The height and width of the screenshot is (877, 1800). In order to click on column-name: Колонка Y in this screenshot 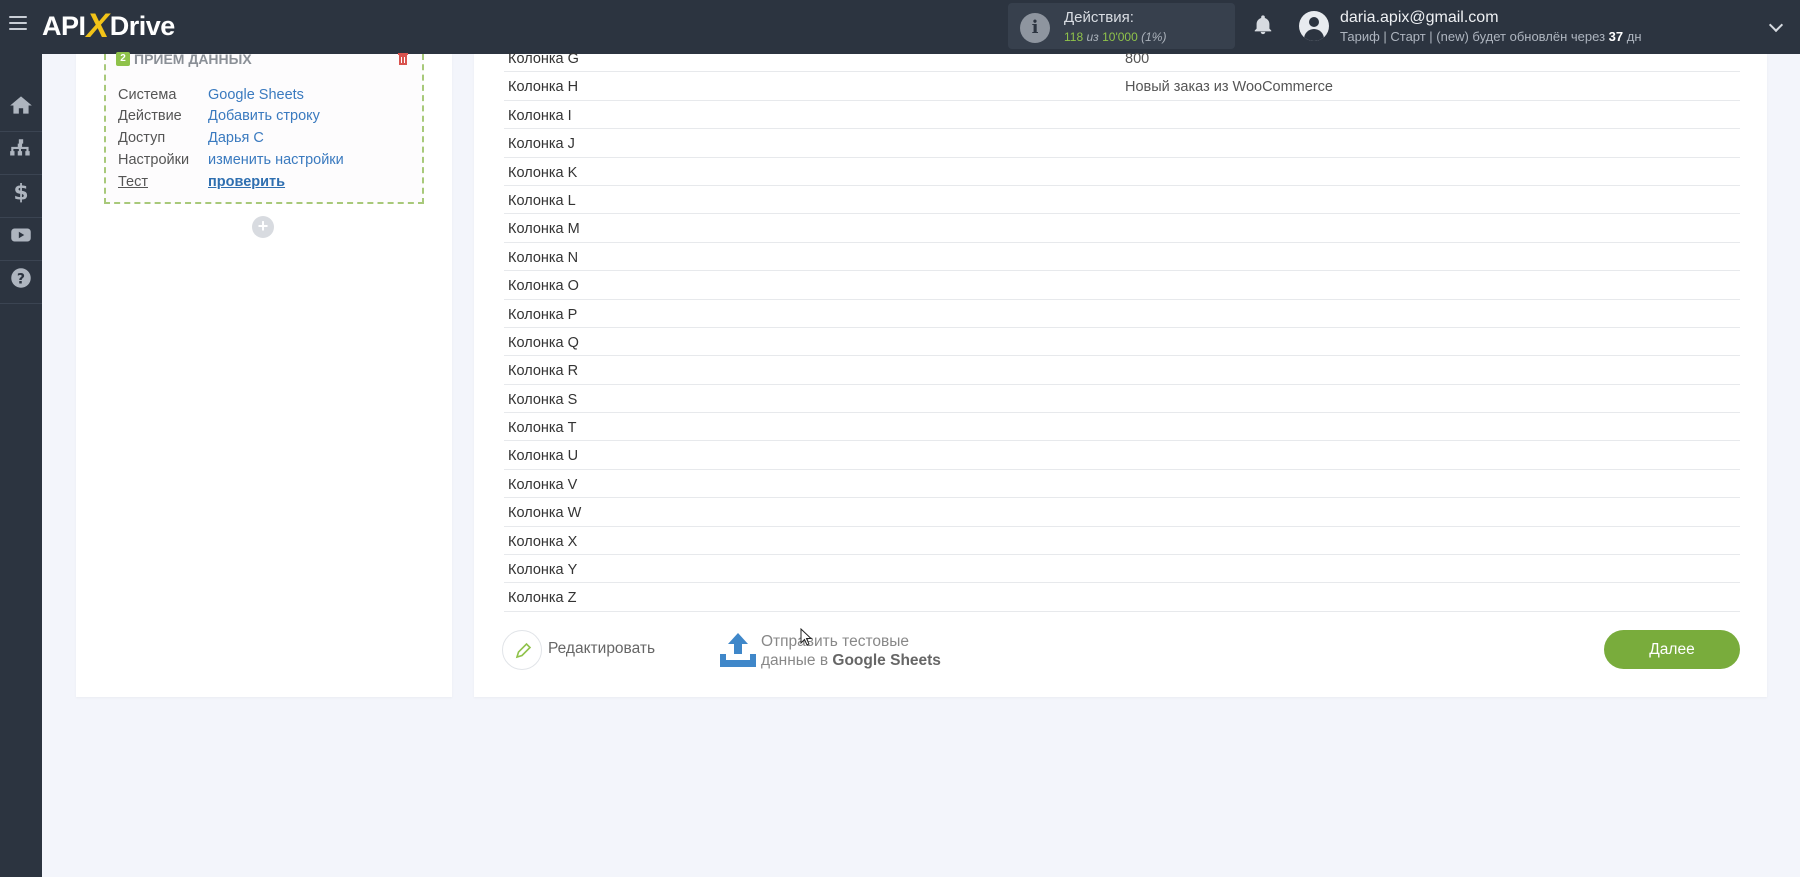, I will do `click(543, 570)`.